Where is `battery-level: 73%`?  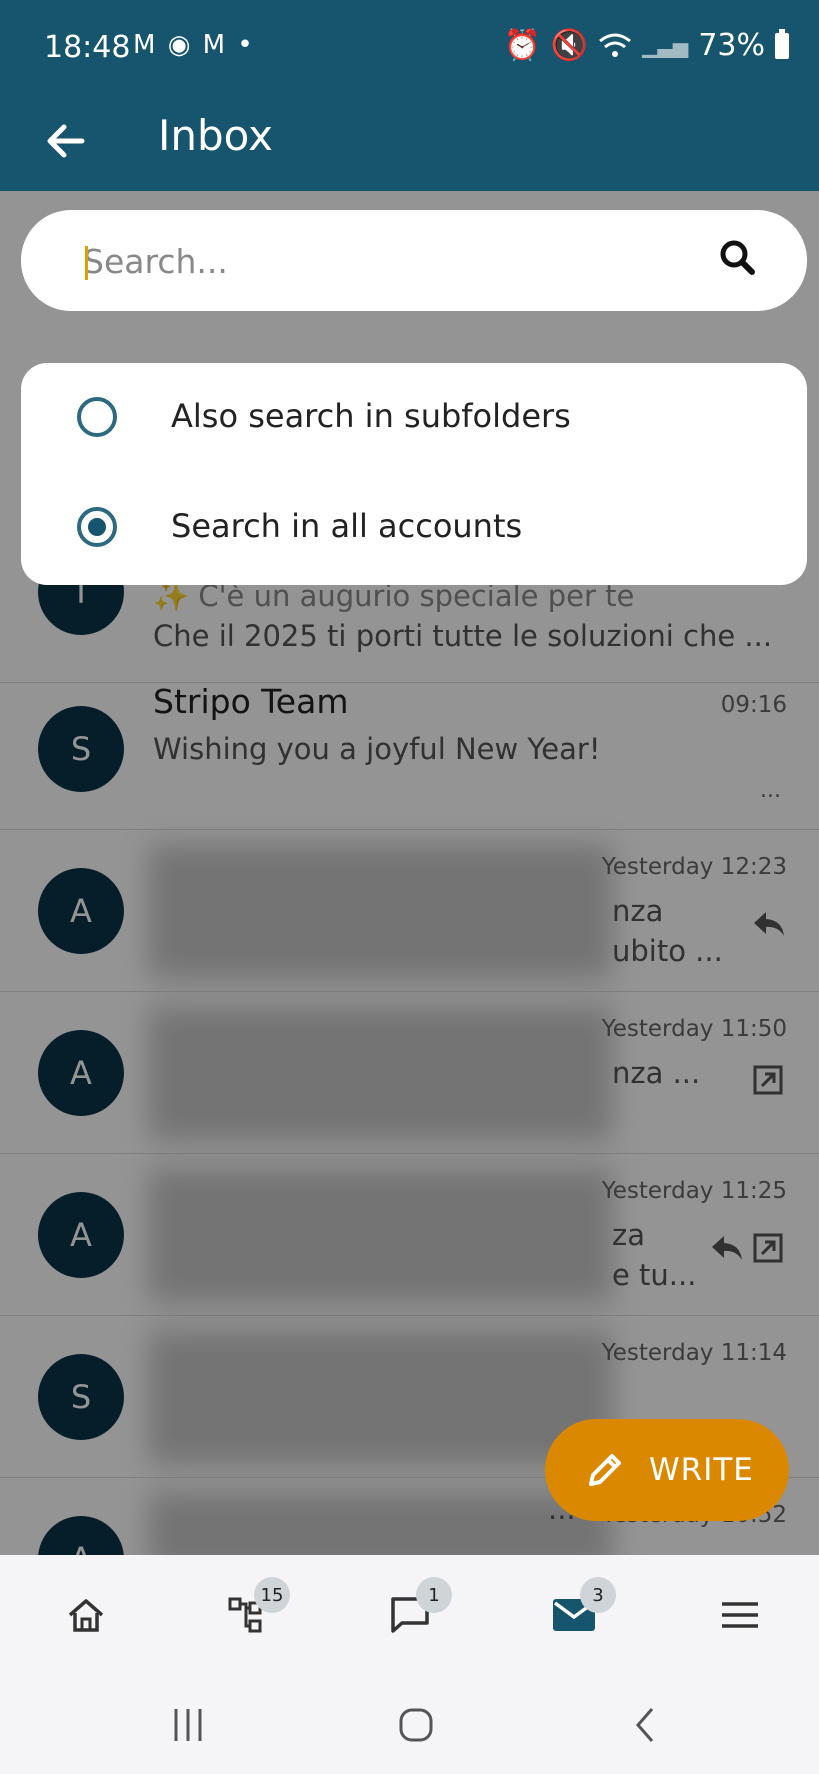
battery-level: 73% is located at coordinates (731, 45).